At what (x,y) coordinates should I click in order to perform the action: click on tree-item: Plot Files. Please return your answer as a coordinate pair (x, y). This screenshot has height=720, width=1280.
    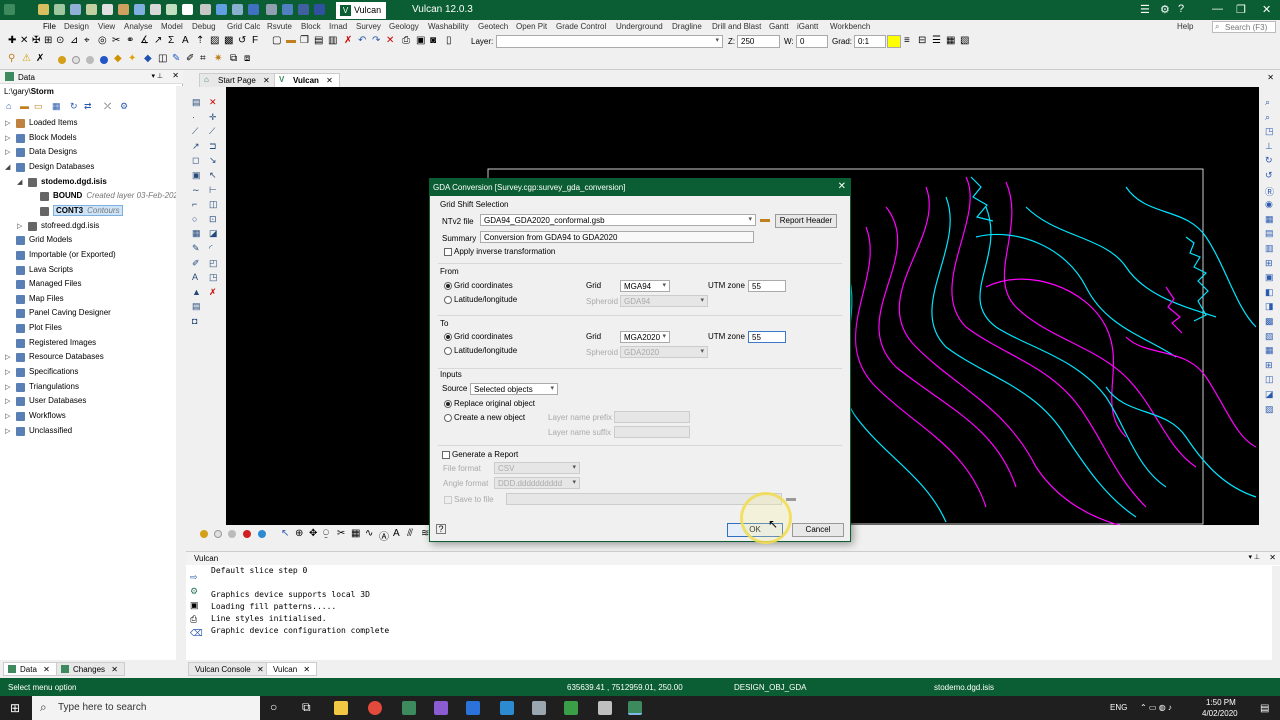
    Looking at the image, I should click on (45, 327).